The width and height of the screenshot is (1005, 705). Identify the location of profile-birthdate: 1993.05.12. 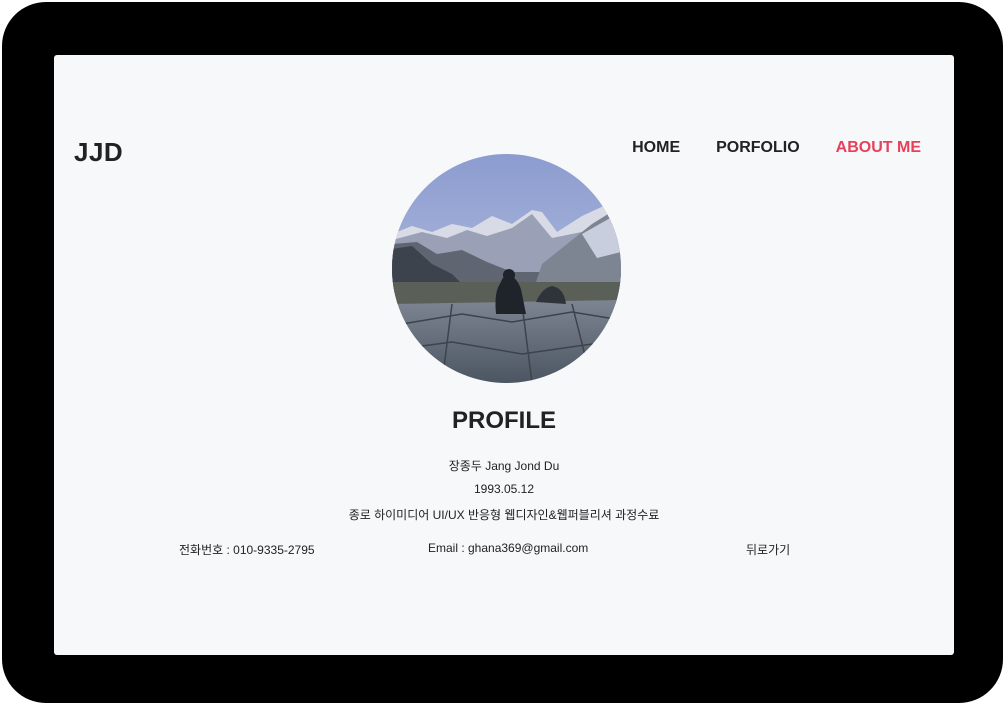
(504, 489).